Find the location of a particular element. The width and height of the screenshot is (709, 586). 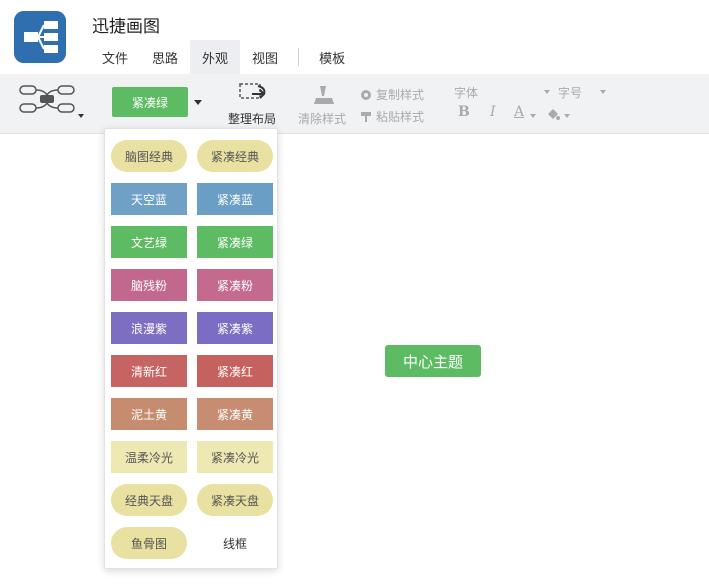

italic-button: I is located at coordinates (493, 112).